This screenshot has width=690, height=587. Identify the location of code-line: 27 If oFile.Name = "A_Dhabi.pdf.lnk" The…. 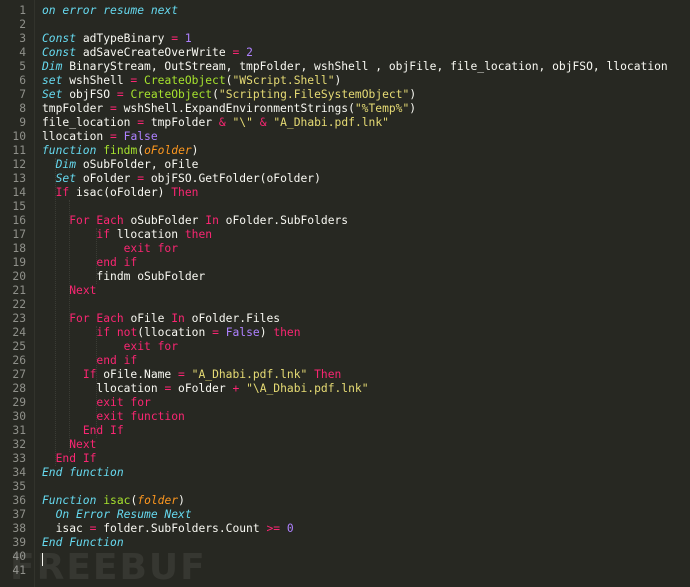
(345, 375).